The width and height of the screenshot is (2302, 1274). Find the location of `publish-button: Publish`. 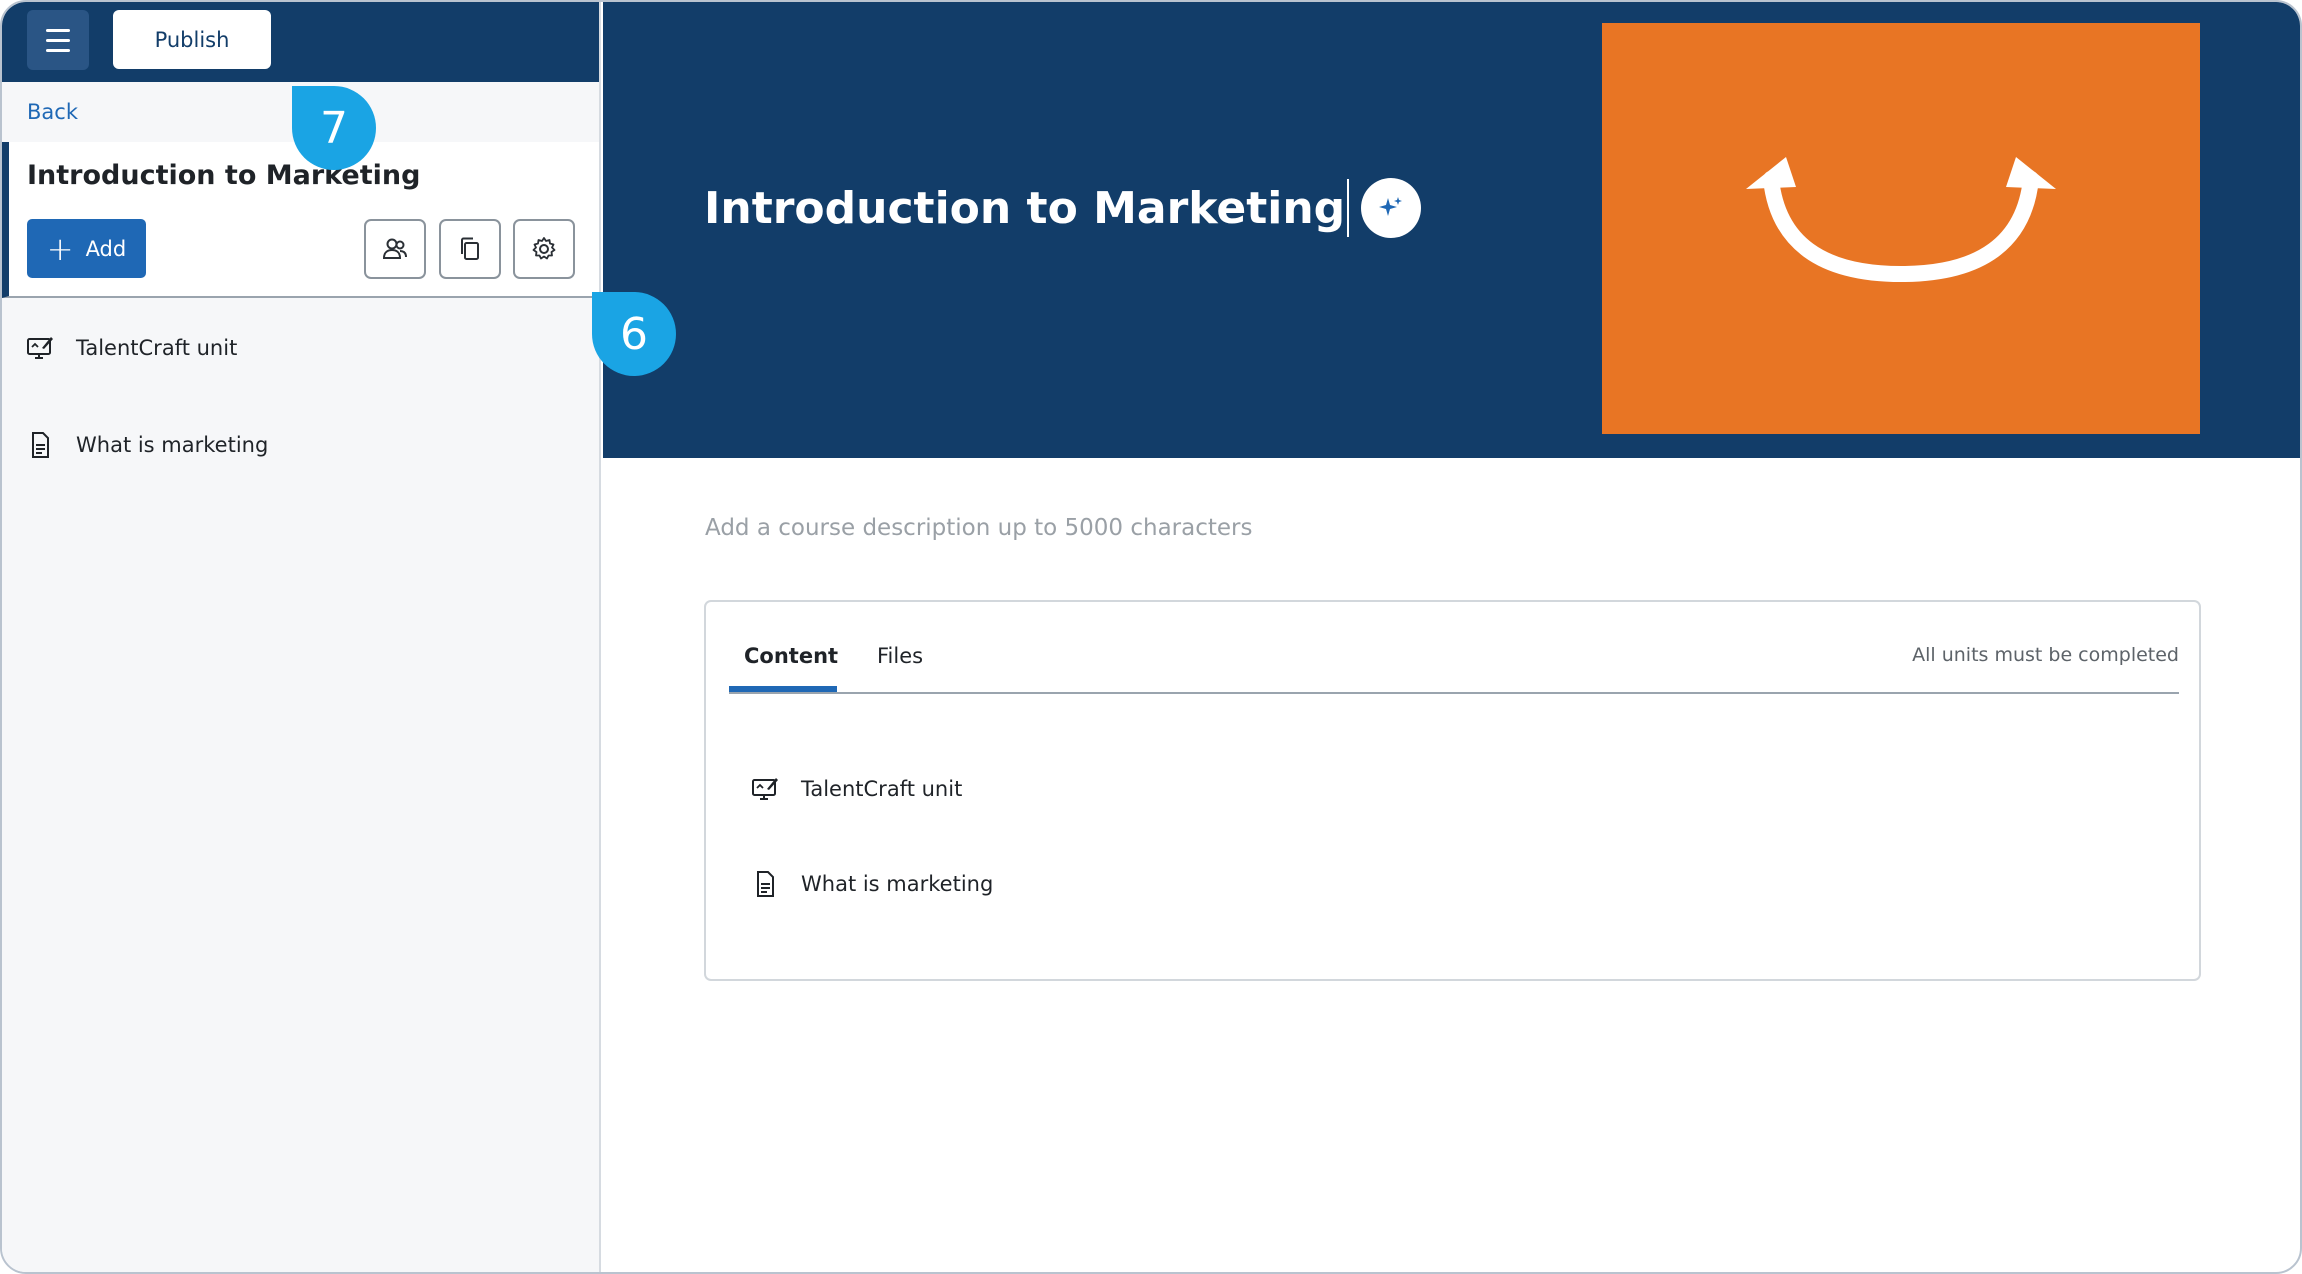

publish-button: Publish is located at coordinates (192, 39).